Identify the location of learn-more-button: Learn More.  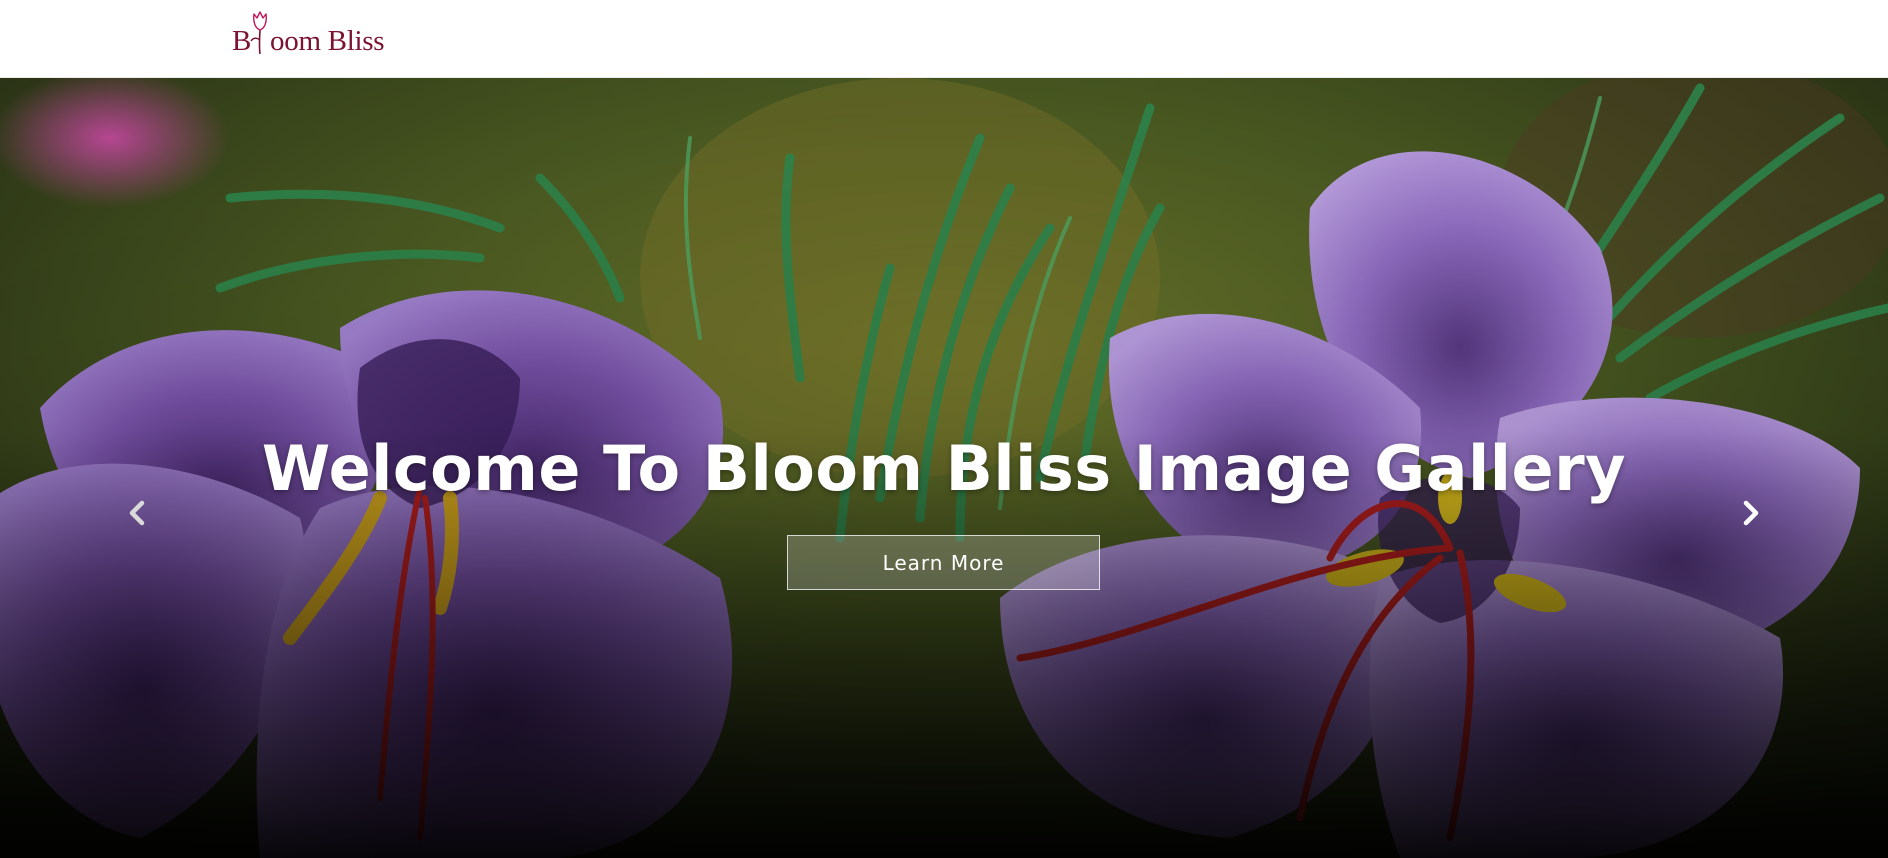
(943, 562).